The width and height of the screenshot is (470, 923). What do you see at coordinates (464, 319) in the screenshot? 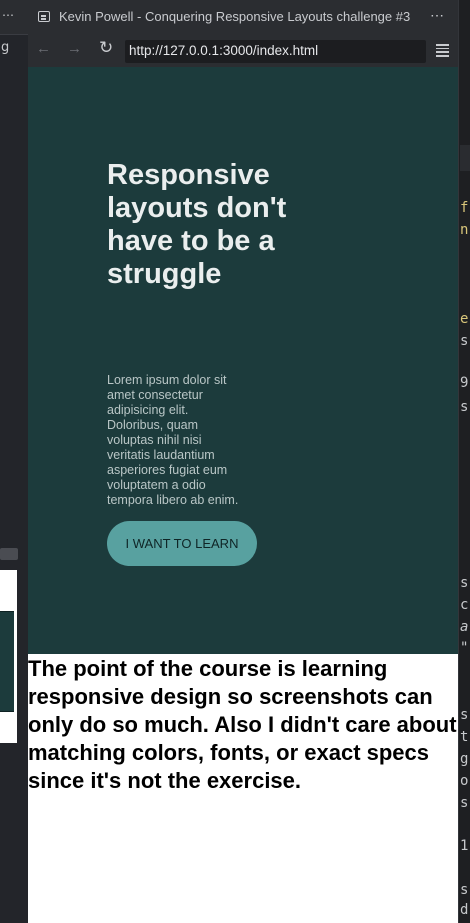
I see `editor-char: e` at bounding box center [464, 319].